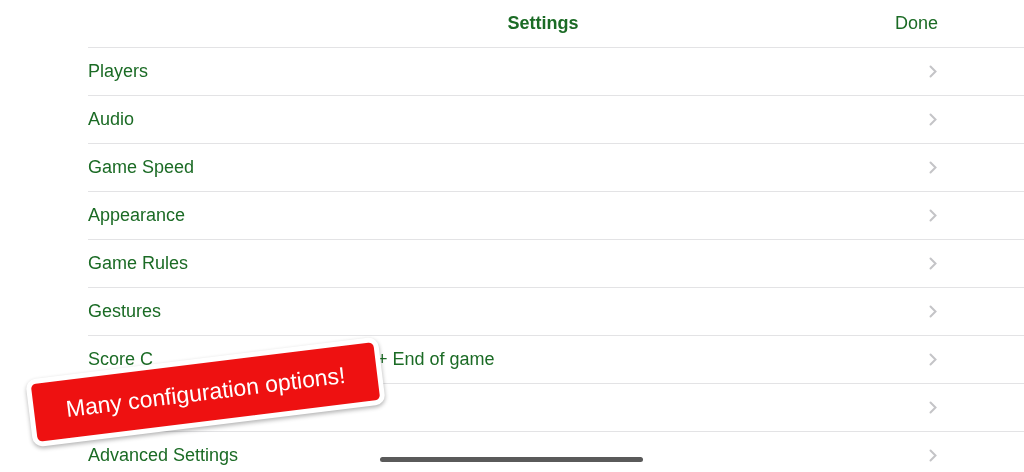  What do you see at coordinates (916, 23) in the screenshot?
I see `done-button: Done` at bounding box center [916, 23].